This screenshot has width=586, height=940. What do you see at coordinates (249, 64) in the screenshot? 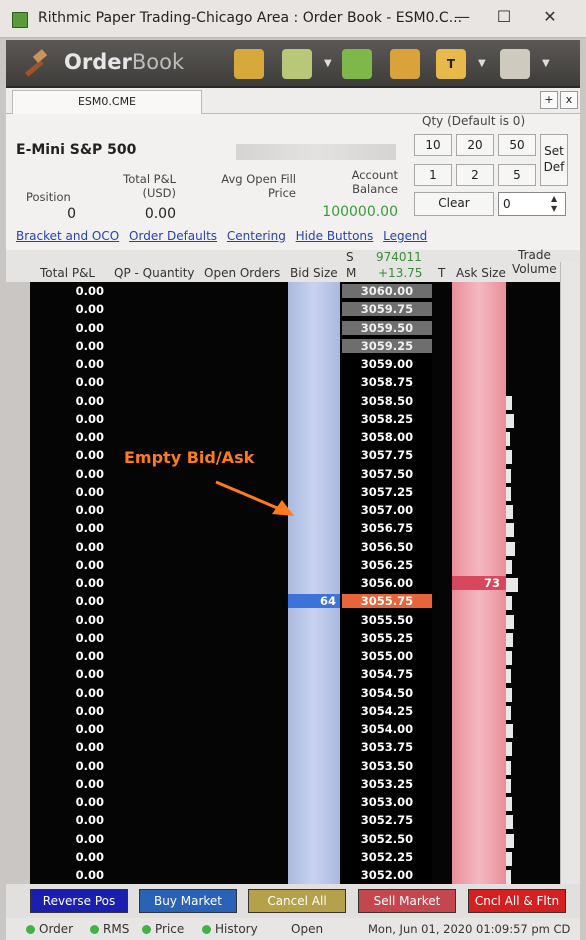
I see `attach-order-icon` at bounding box center [249, 64].